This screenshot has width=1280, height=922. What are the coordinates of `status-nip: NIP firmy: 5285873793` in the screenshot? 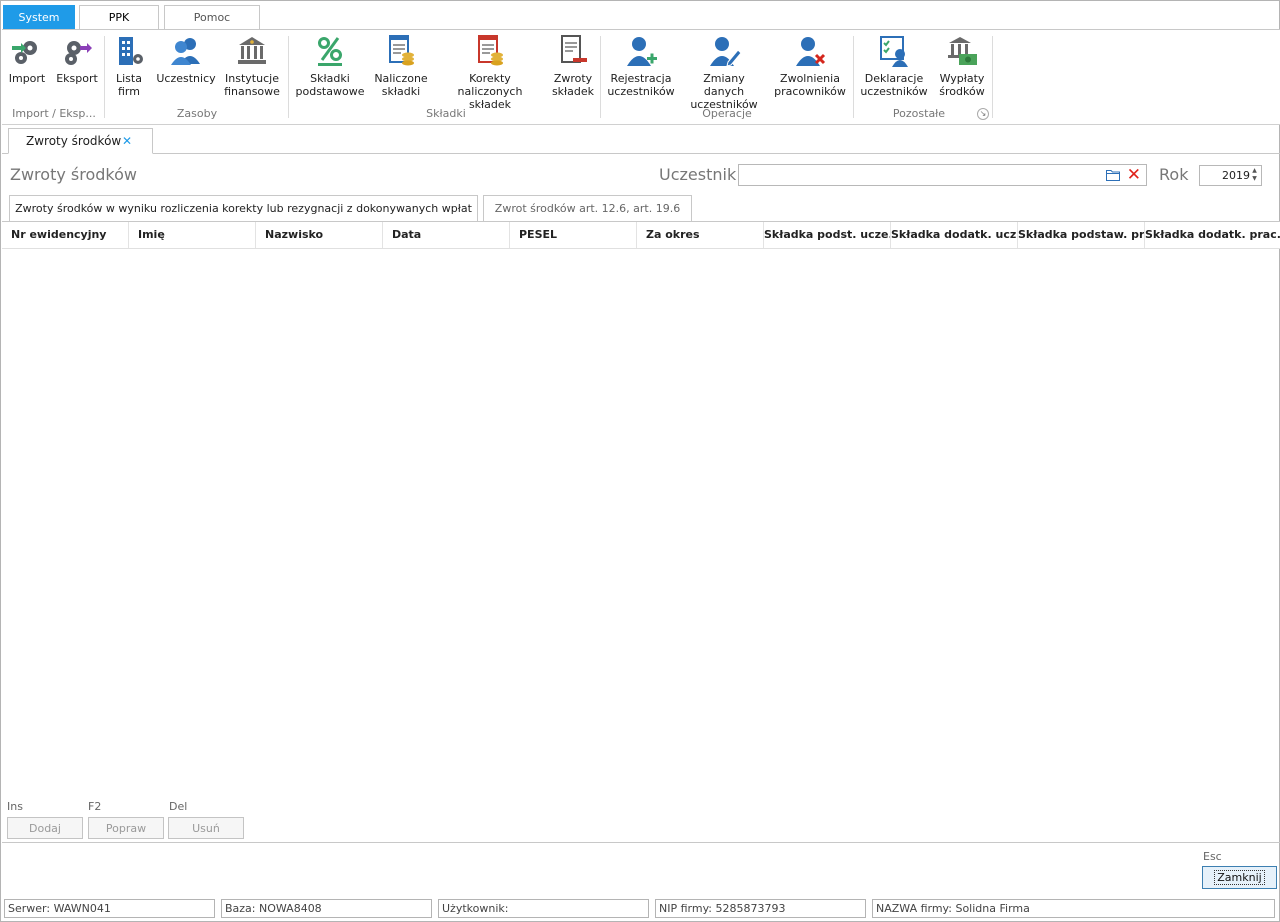 It's located at (760, 908).